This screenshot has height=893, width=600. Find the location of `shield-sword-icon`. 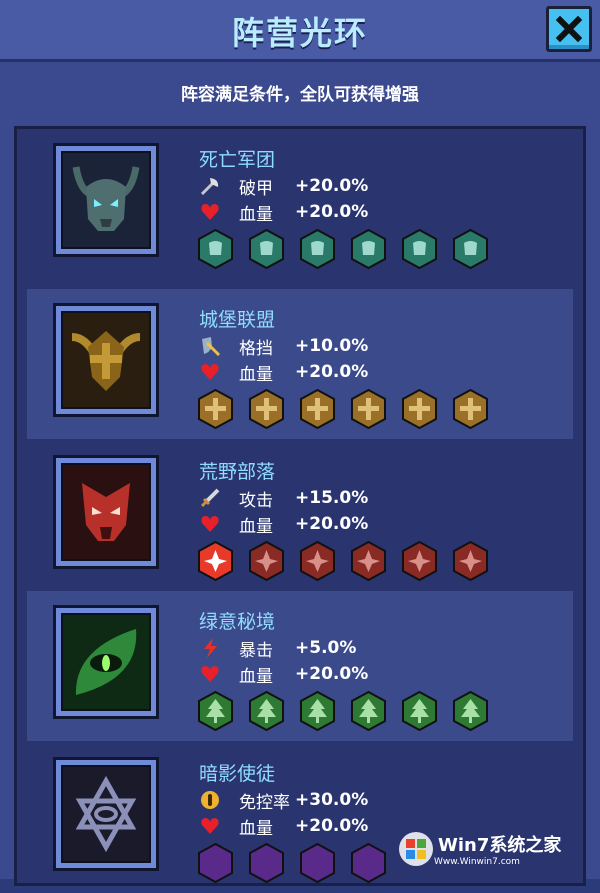

shield-sword-icon is located at coordinates (210, 346).